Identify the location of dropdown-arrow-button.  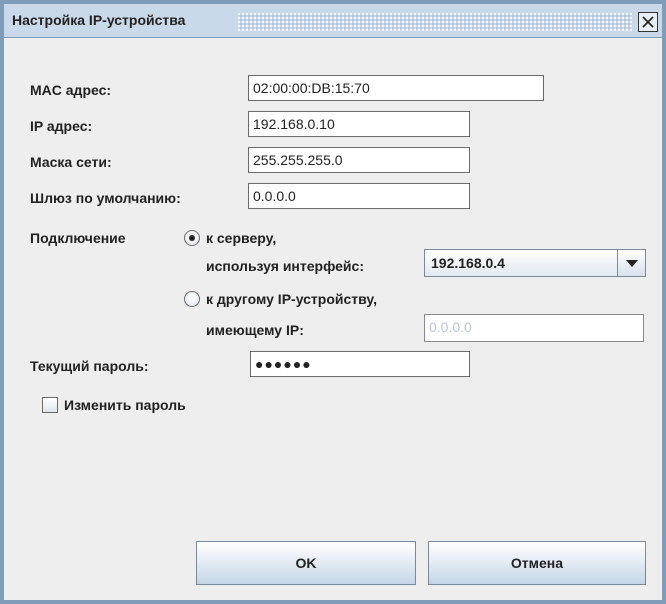
(631, 263).